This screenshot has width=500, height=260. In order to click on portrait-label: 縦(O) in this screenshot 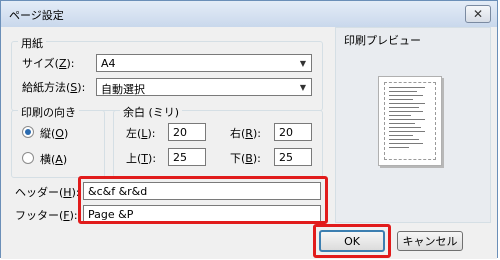, I will do `click(54, 133)`.